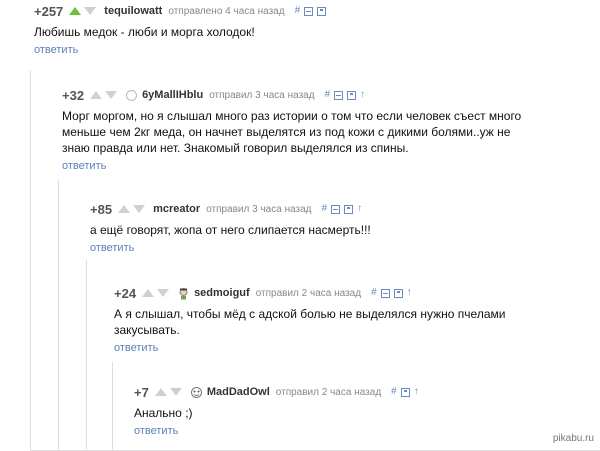  I want to click on comment-header: +85 mcreator отправил 3 часа назад # ↑, so click(325, 209).